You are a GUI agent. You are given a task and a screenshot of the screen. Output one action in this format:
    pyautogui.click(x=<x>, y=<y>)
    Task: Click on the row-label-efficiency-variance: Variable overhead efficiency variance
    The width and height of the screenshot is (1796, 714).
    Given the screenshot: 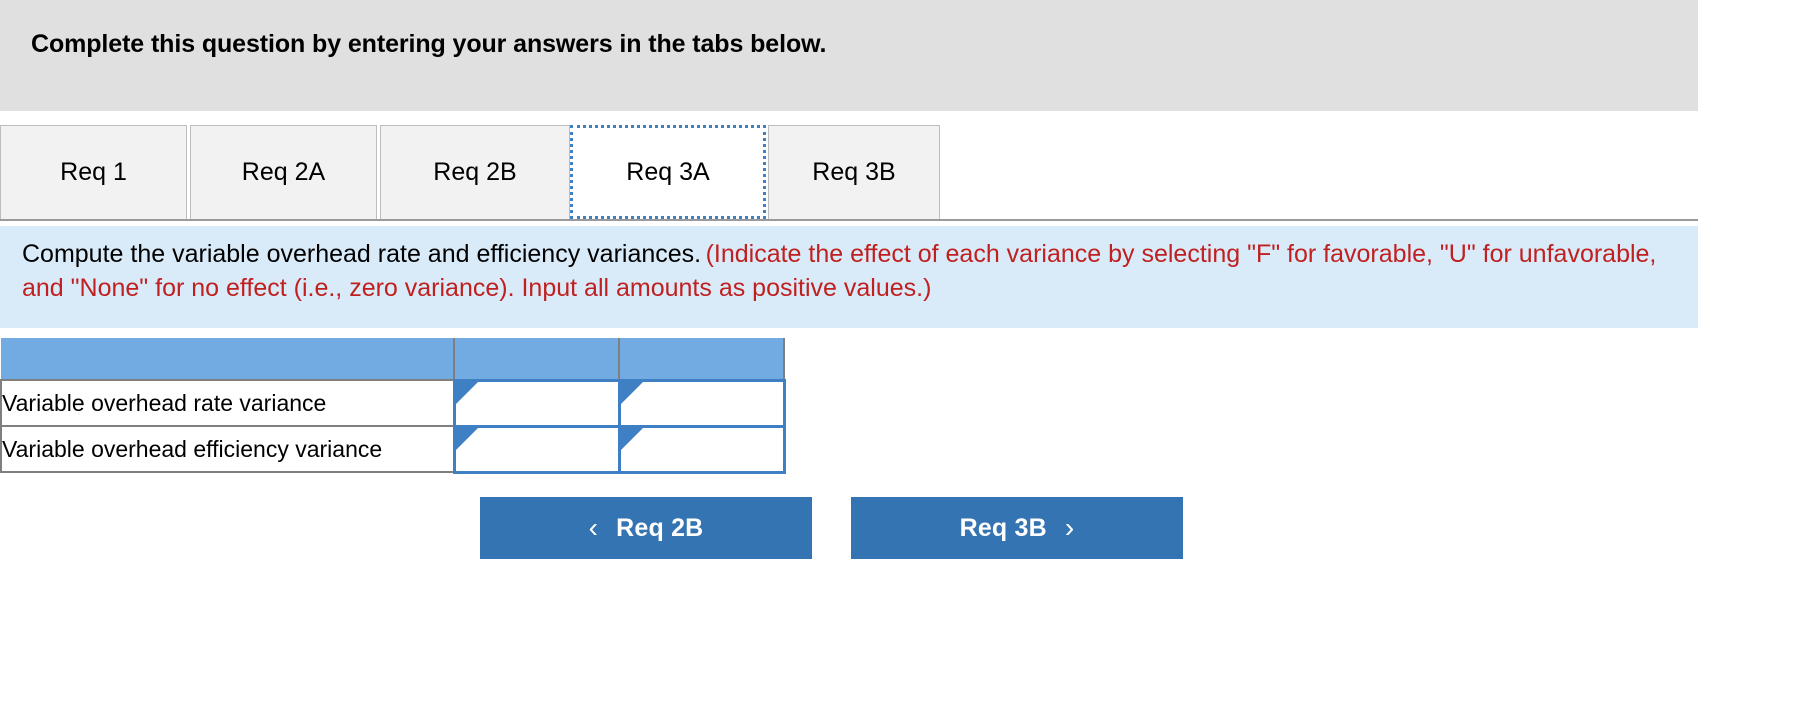 What is the action you would take?
    pyautogui.click(x=227, y=449)
    